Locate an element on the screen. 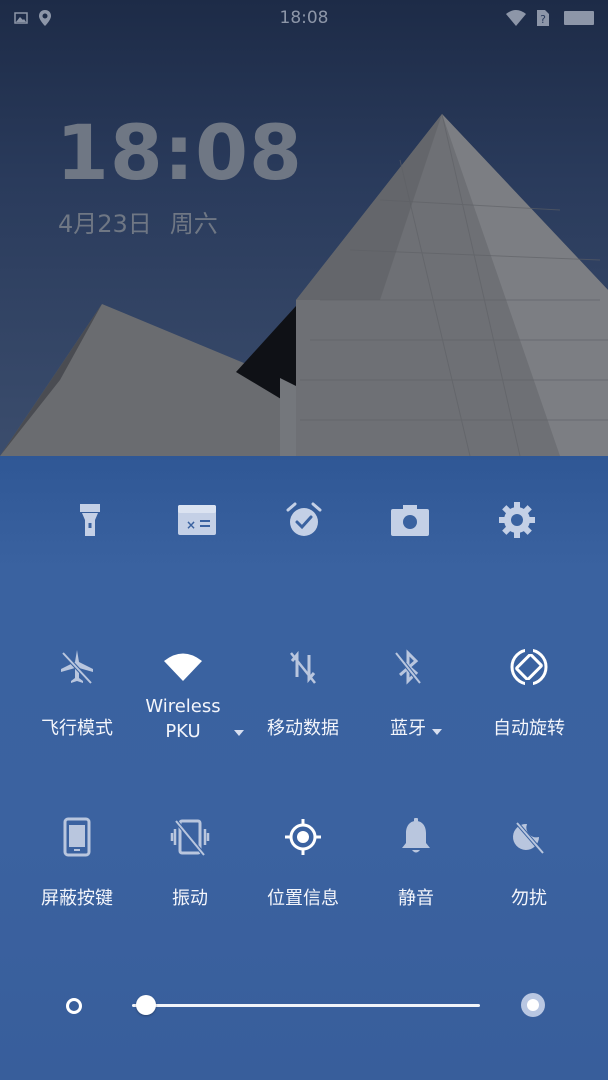  tile-label: 移动数据 is located at coordinates (303, 728).